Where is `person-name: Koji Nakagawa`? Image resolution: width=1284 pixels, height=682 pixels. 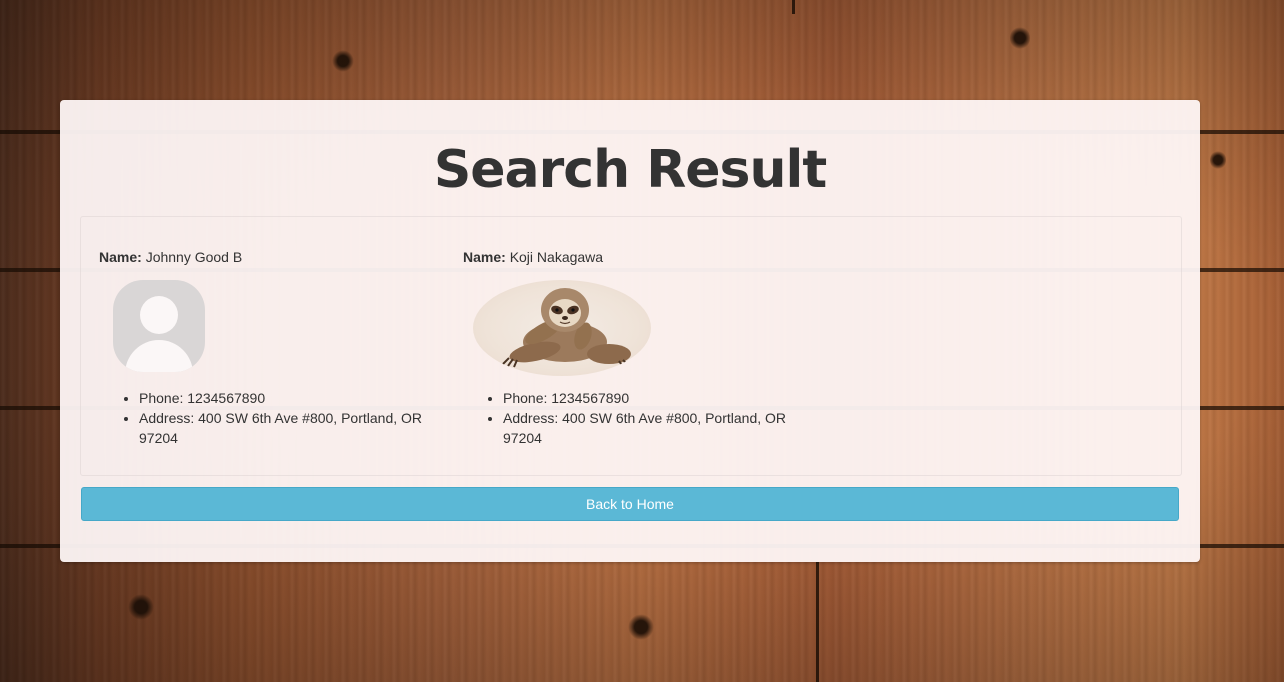
person-name: Koji Nakagawa is located at coordinates (556, 257).